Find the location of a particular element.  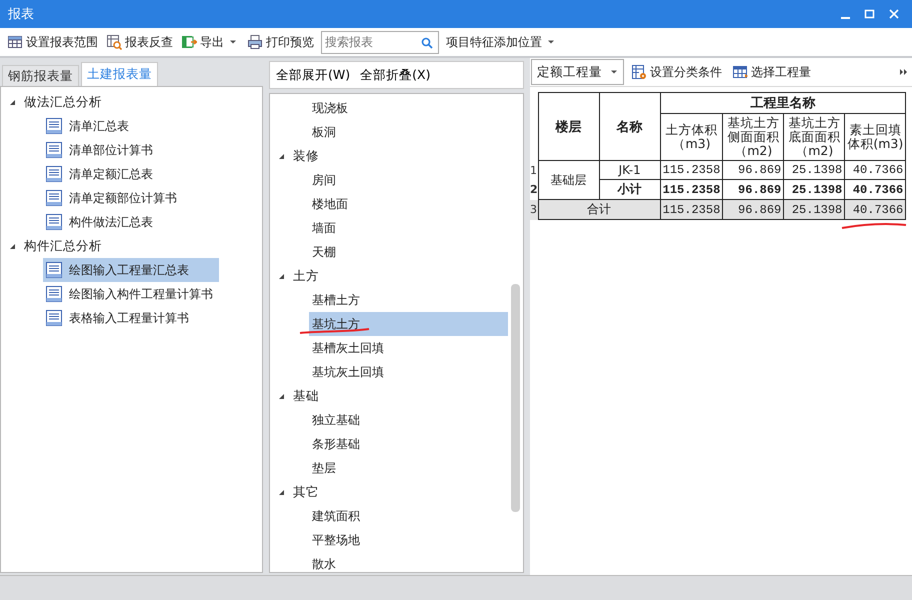

tree-item: 基坑土方 is located at coordinates (408, 324).